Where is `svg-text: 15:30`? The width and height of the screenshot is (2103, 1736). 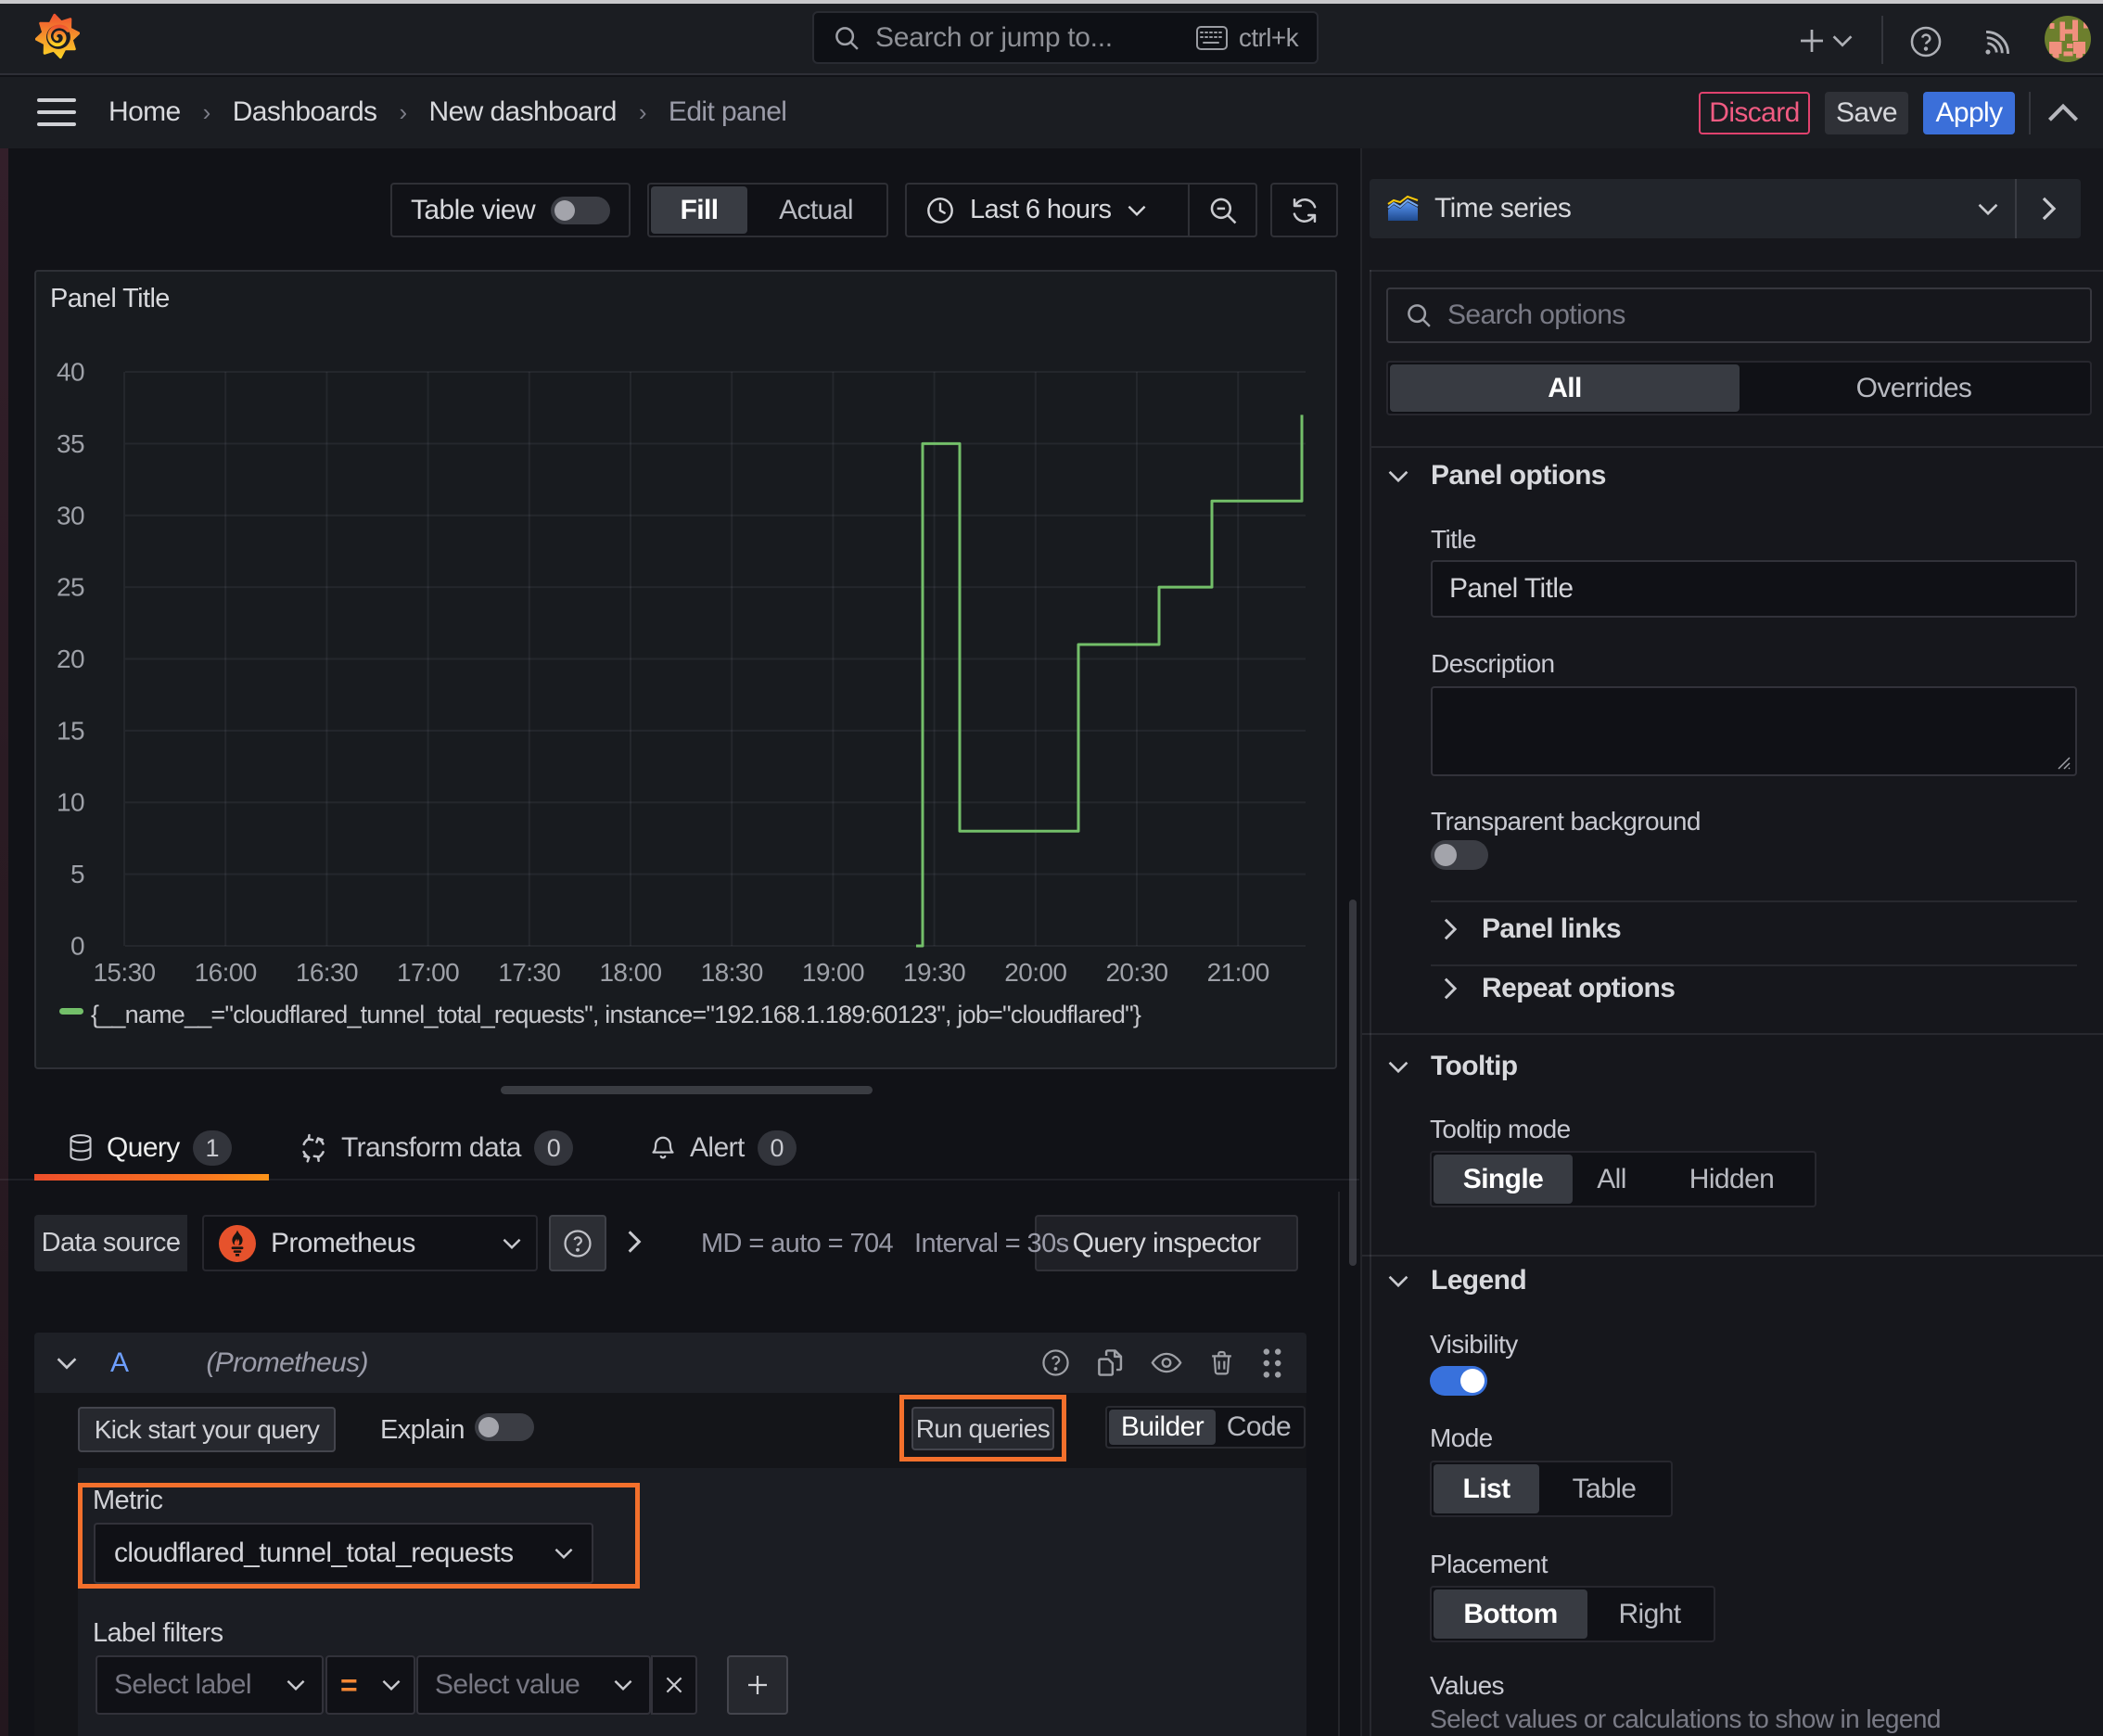 svg-text: 15:30 is located at coordinates (124, 972).